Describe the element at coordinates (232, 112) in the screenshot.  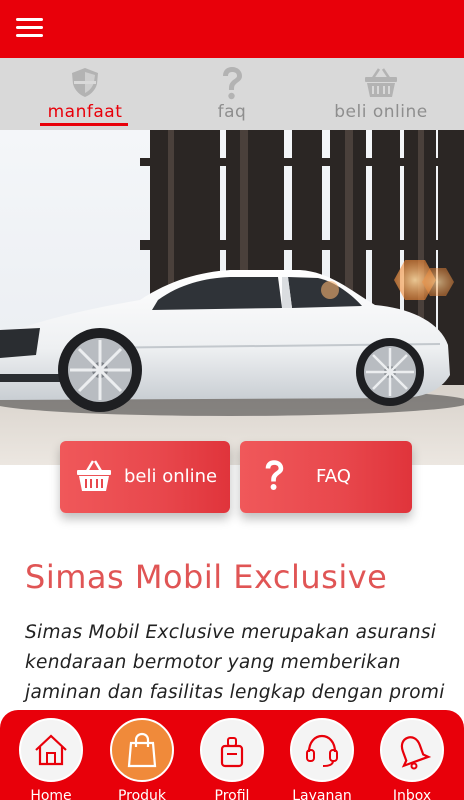
I see `tab-label: faq` at that location.